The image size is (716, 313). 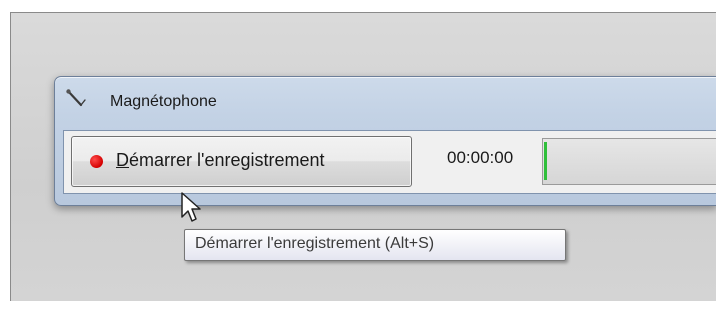 I want to click on record-dot-icon, so click(x=96, y=161).